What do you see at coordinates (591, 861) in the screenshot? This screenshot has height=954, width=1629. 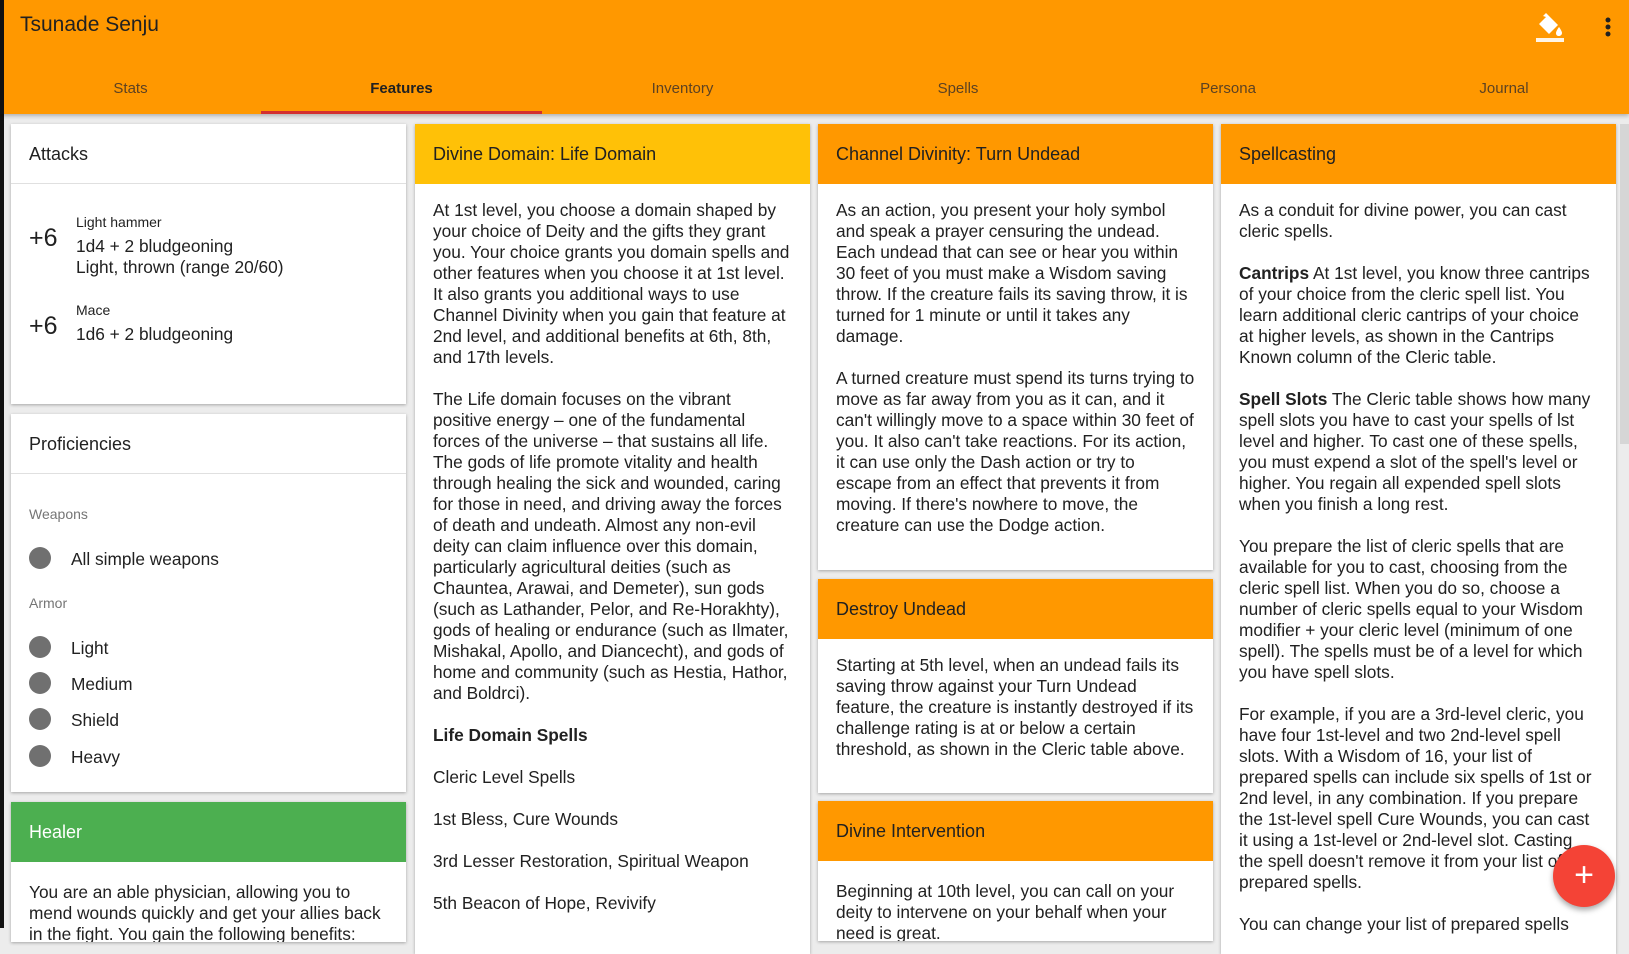 I see `spell-row: 3rd Lesser Restoration, Spiritual Weapon` at bounding box center [591, 861].